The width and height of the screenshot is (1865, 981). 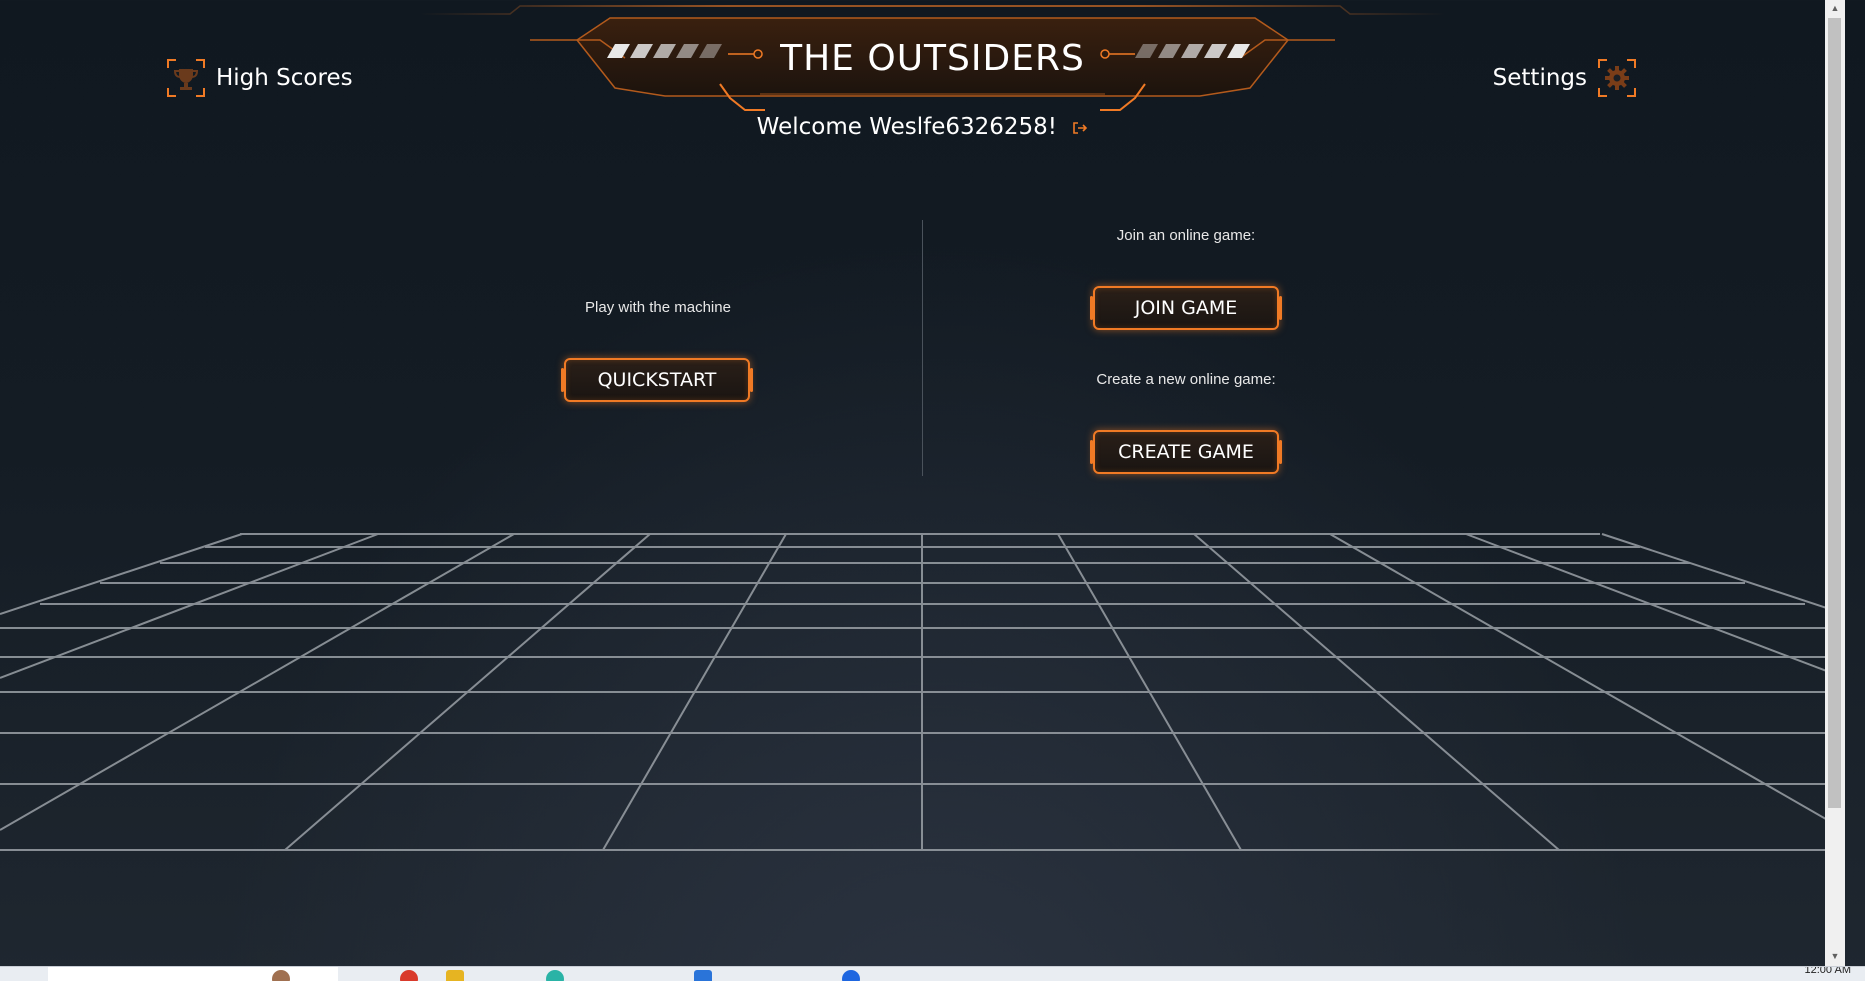 What do you see at coordinates (932, 973) in the screenshot?
I see `os-taskbar: 12:00 AM` at bounding box center [932, 973].